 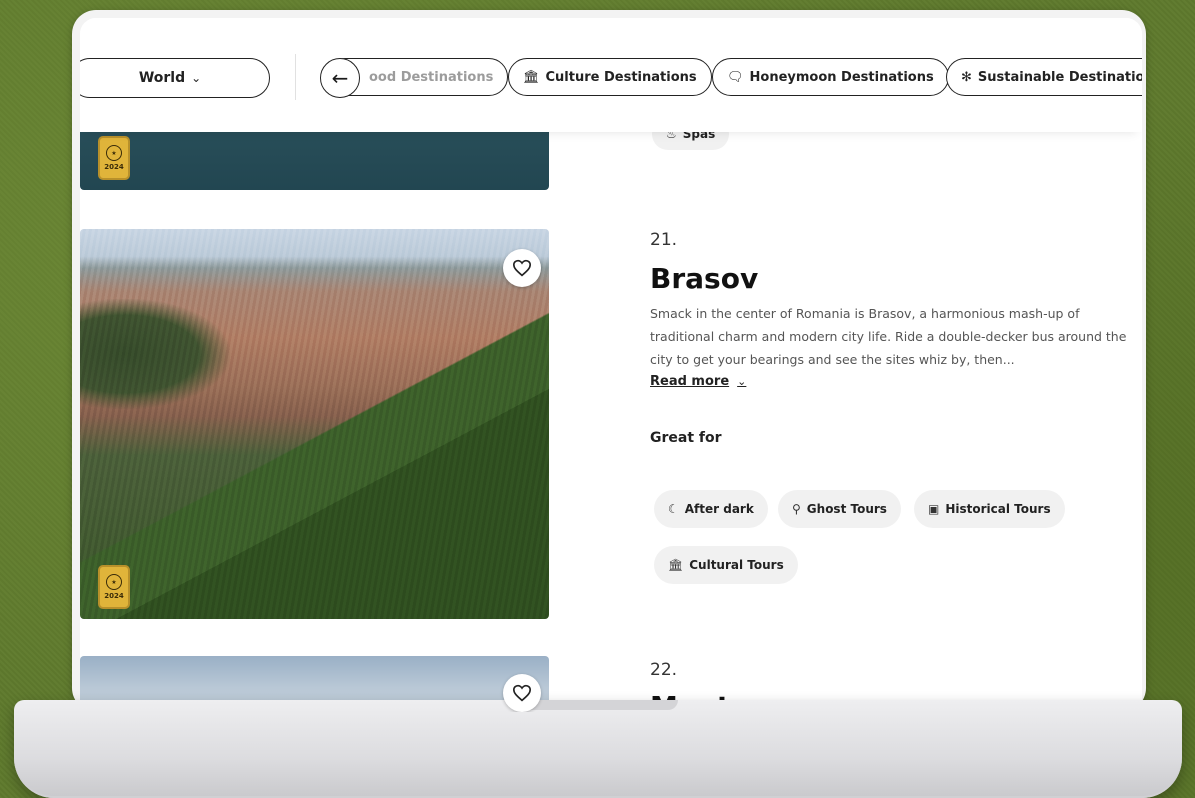 I want to click on tag-label: After dark, so click(x=719, y=509).